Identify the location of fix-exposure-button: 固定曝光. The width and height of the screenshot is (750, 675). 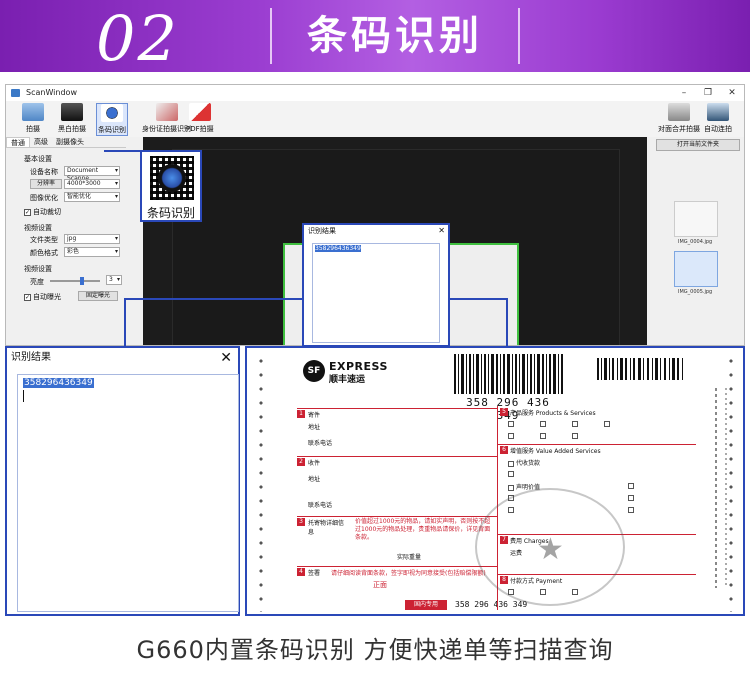
(98, 296).